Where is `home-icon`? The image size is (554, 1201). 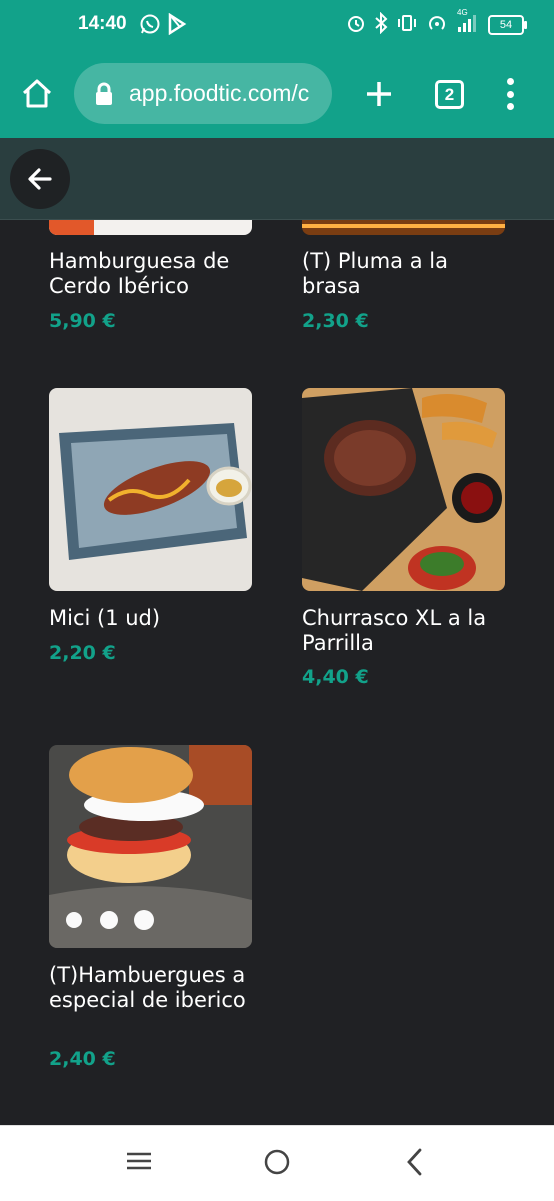
home-icon is located at coordinates (37, 93).